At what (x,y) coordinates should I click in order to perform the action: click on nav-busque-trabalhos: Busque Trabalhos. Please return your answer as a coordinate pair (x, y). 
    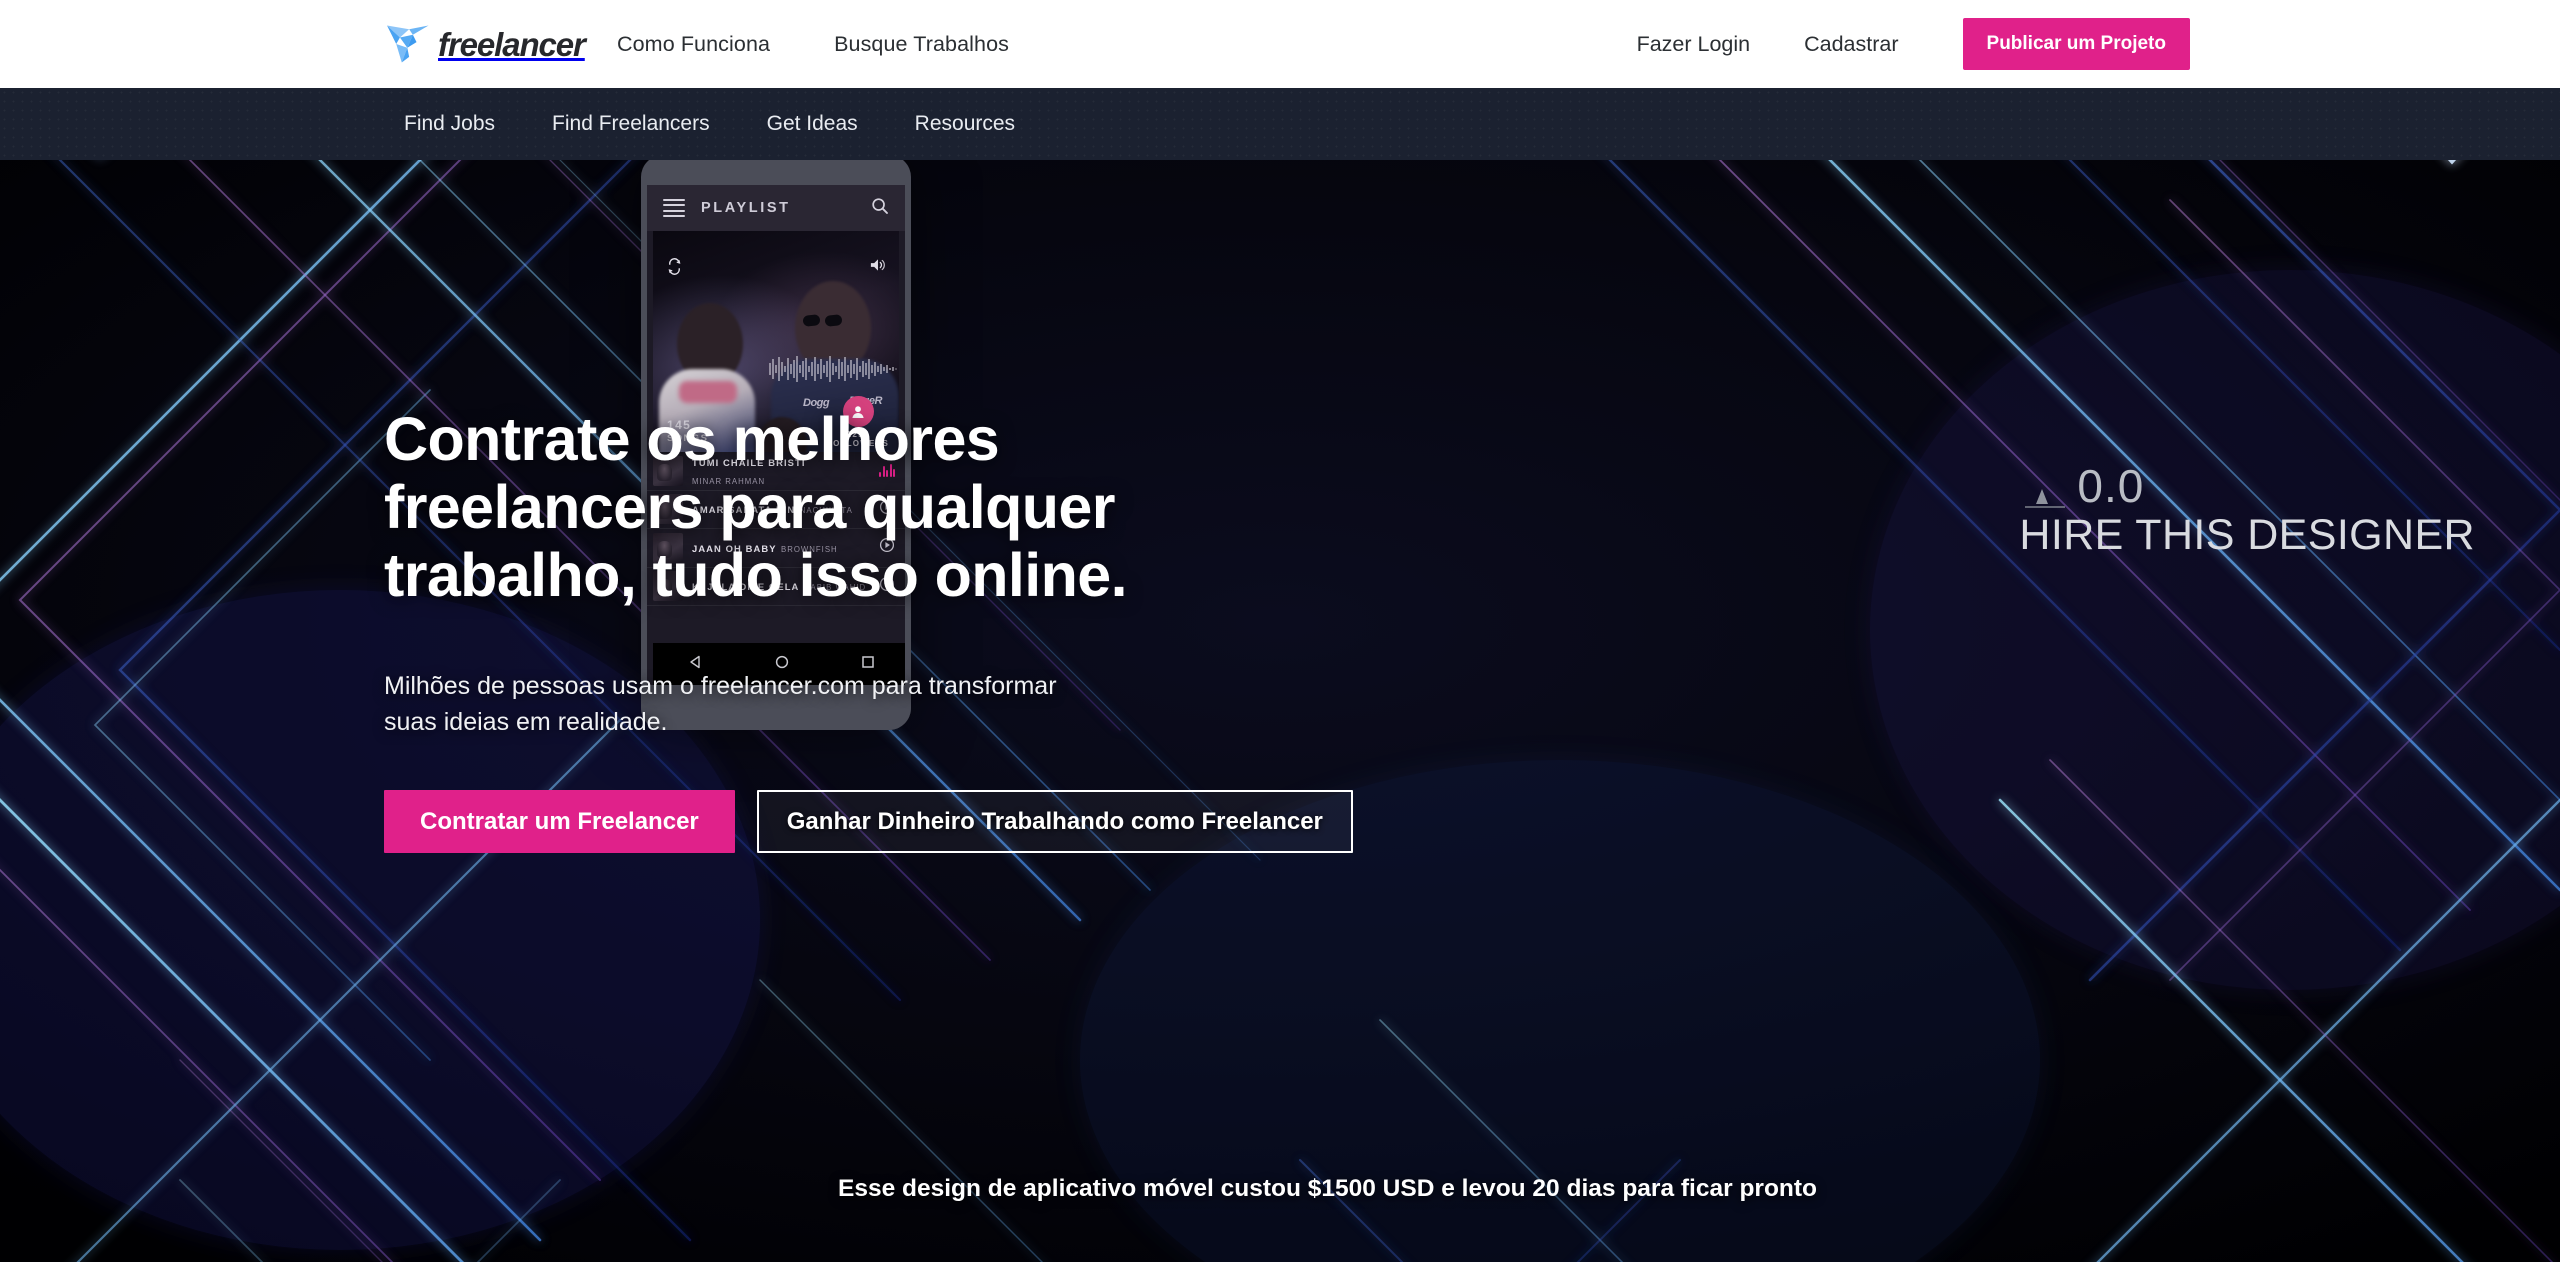
    Looking at the image, I should click on (921, 44).